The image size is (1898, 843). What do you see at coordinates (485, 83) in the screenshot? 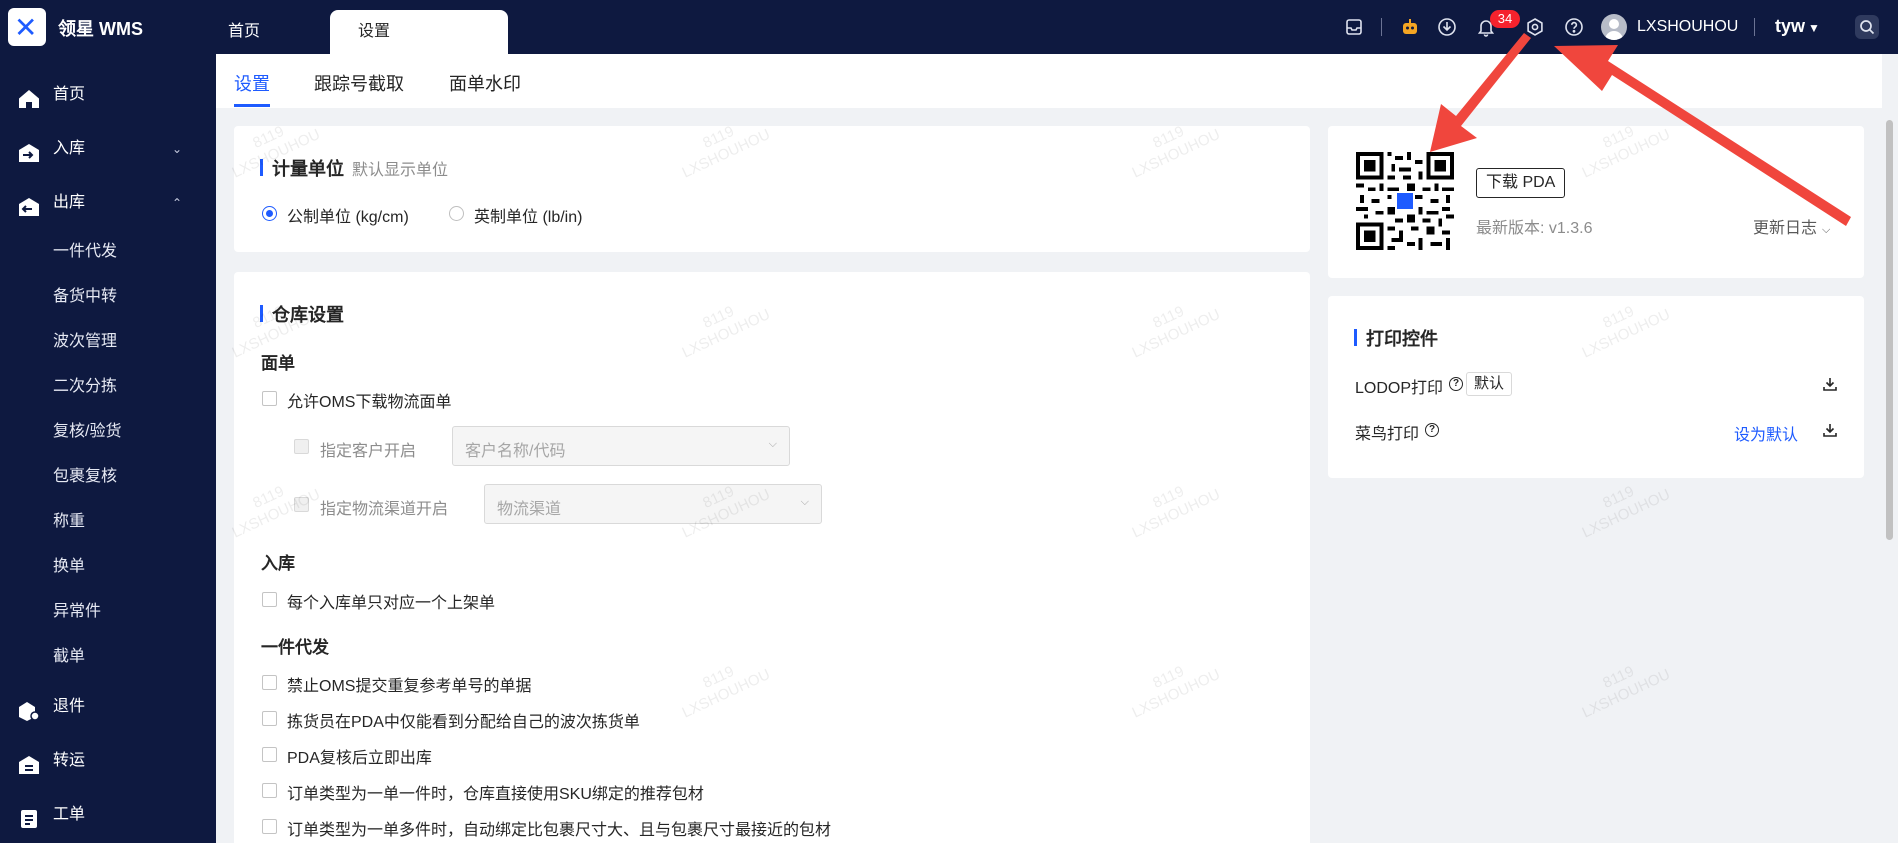
I see `subtab-label-watermark: 面单水印` at bounding box center [485, 83].